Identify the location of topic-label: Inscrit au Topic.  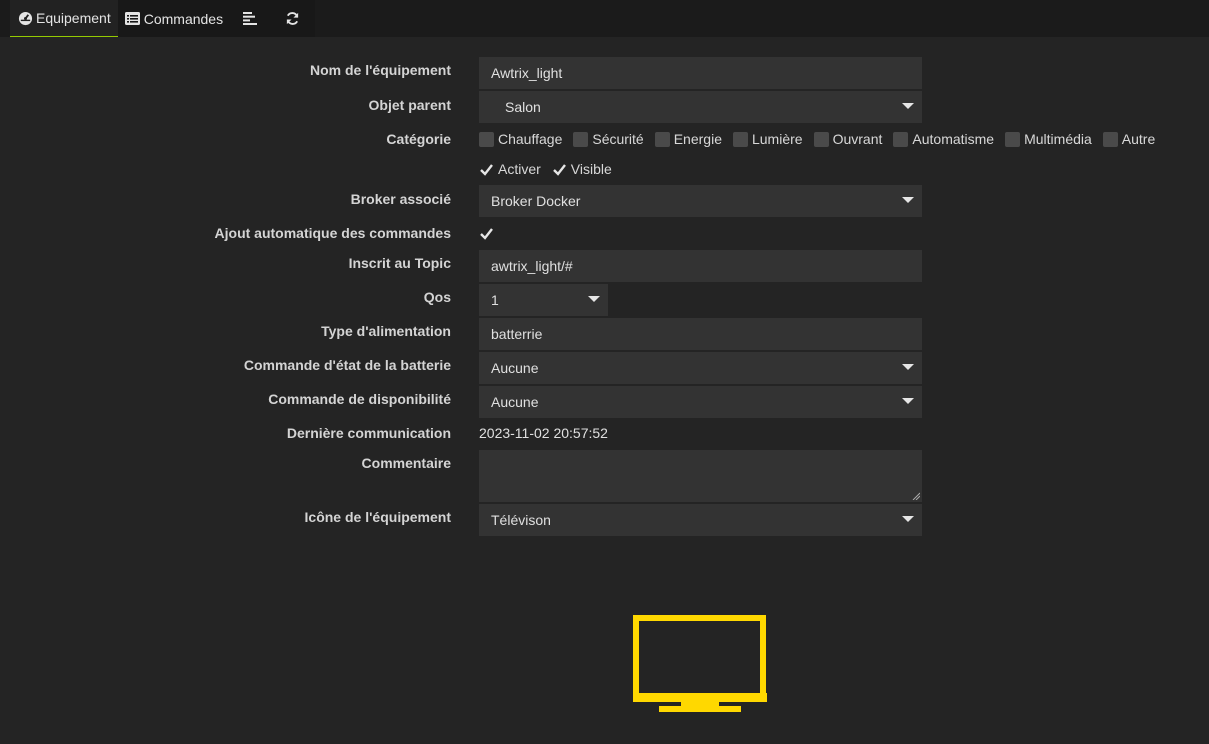
(399, 263).